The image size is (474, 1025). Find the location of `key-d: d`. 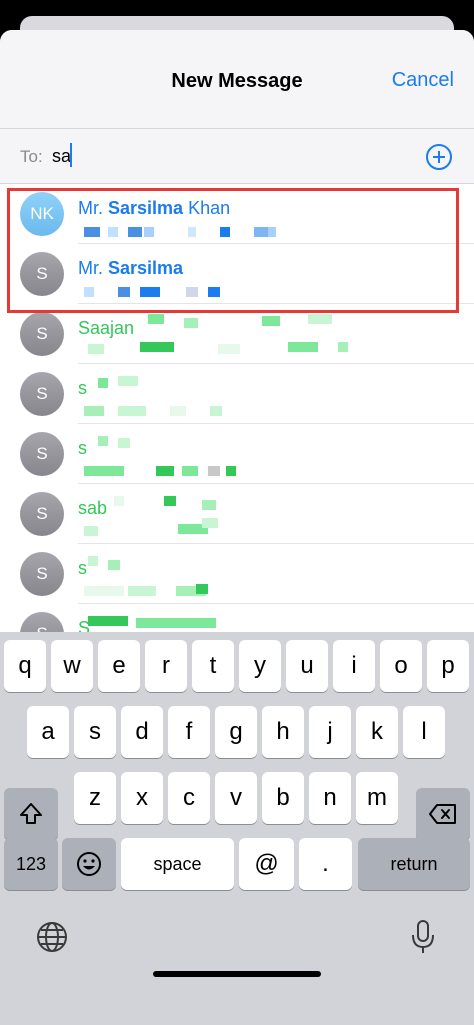

key-d: d is located at coordinates (142, 732).